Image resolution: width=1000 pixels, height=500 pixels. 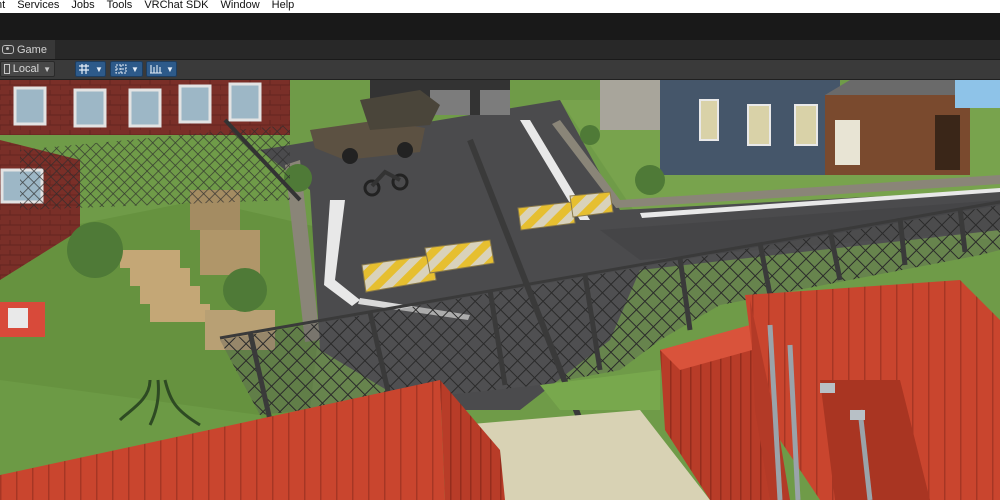 I want to click on grid-snap-button: ▼, so click(x=90, y=69).